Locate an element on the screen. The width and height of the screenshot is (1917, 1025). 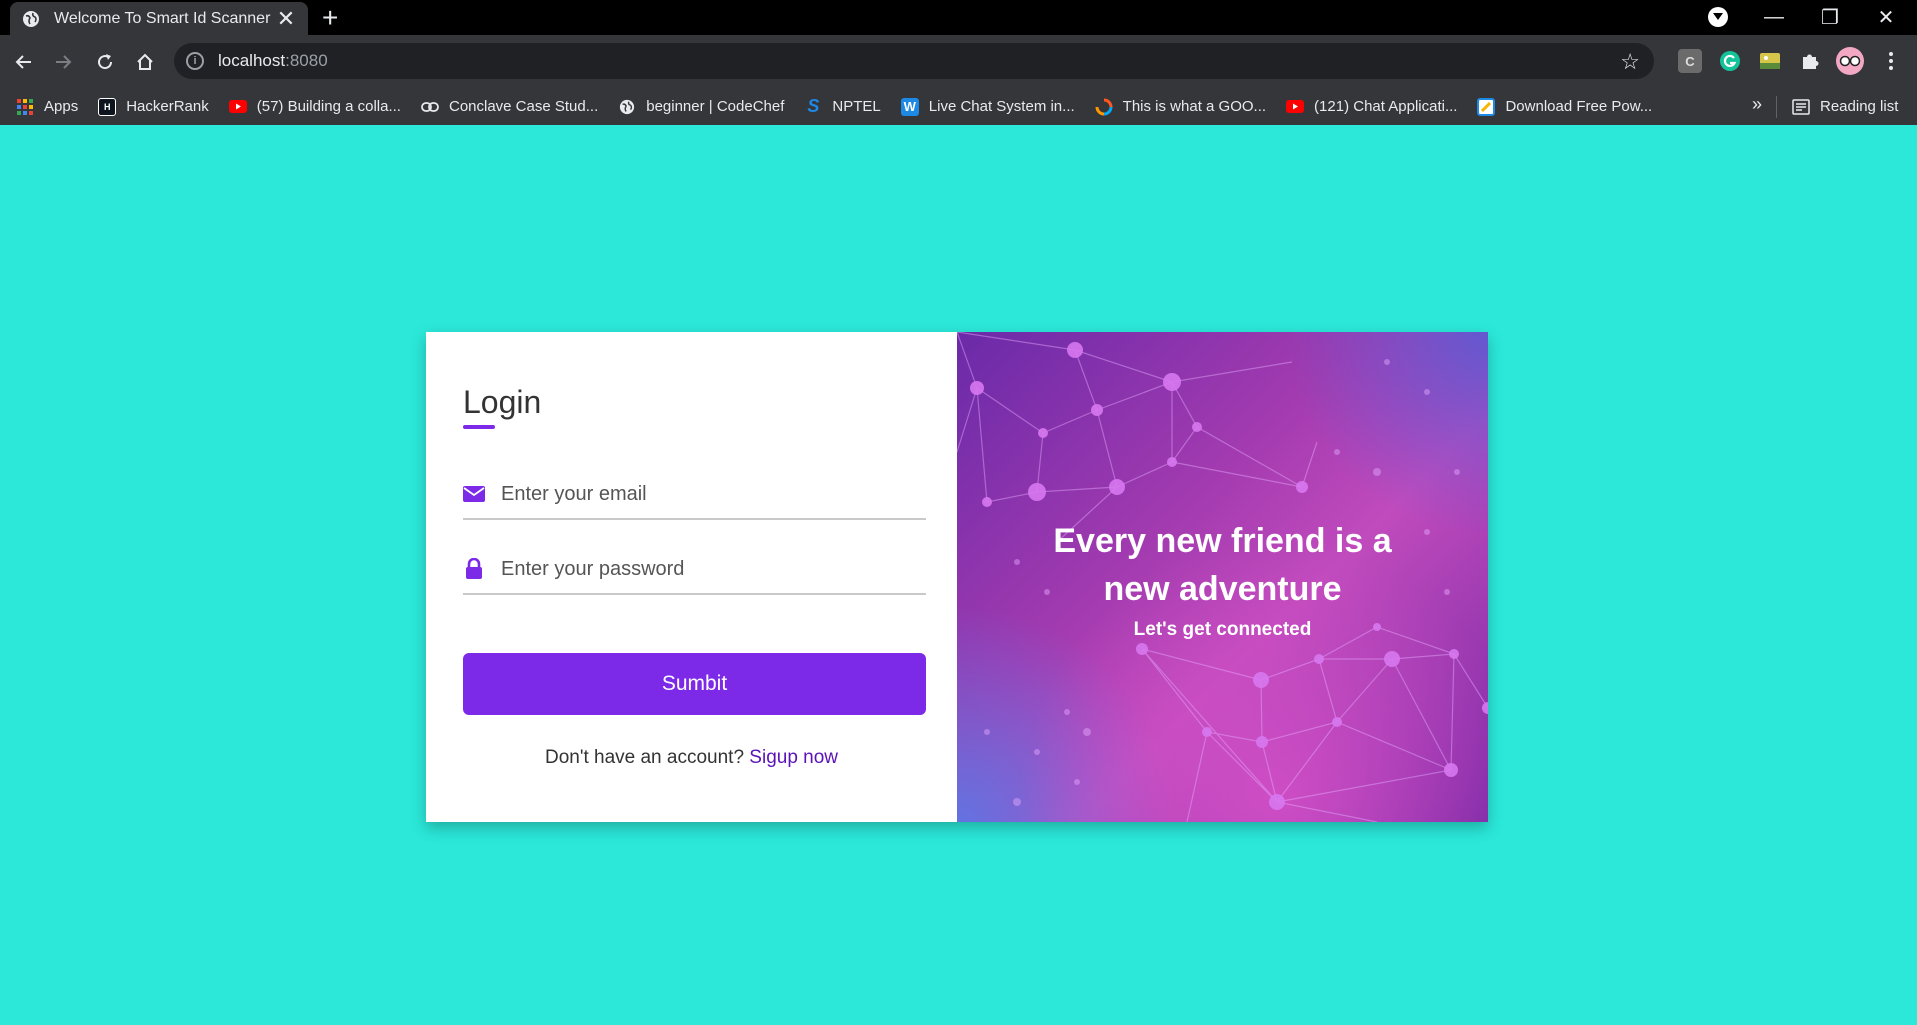
url-port: :8080 is located at coordinates (306, 60).